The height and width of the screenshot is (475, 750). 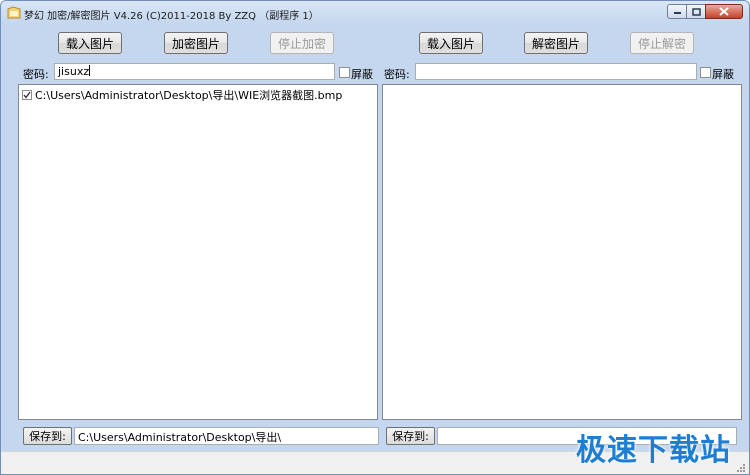 What do you see at coordinates (653, 450) in the screenshot?
I see `site-watermark: 极速下载站` at bounding box center [653, 450].